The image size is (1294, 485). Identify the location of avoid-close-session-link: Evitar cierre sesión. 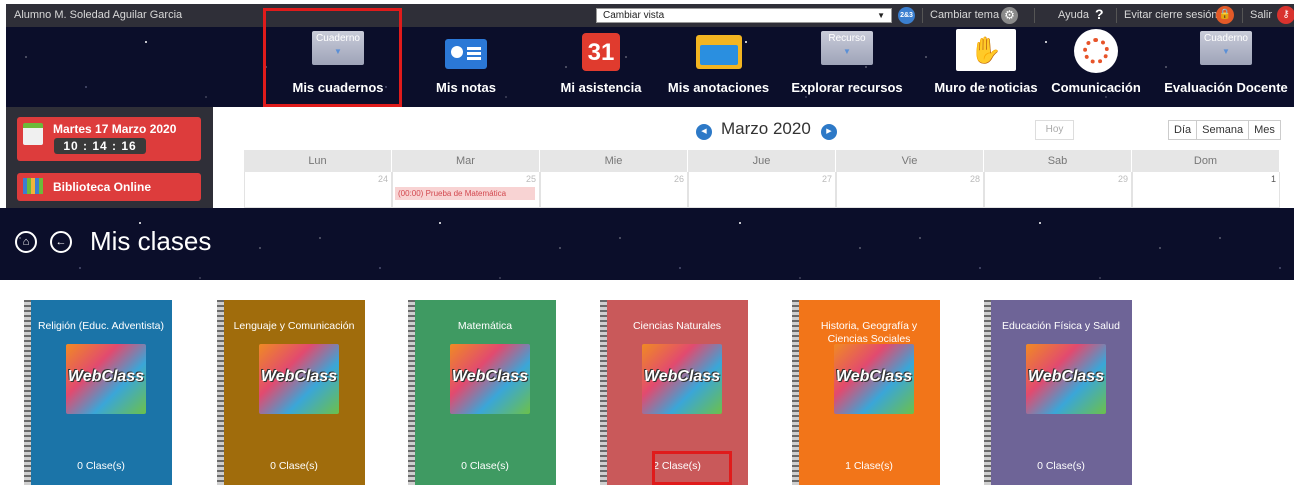
(1171, 15).